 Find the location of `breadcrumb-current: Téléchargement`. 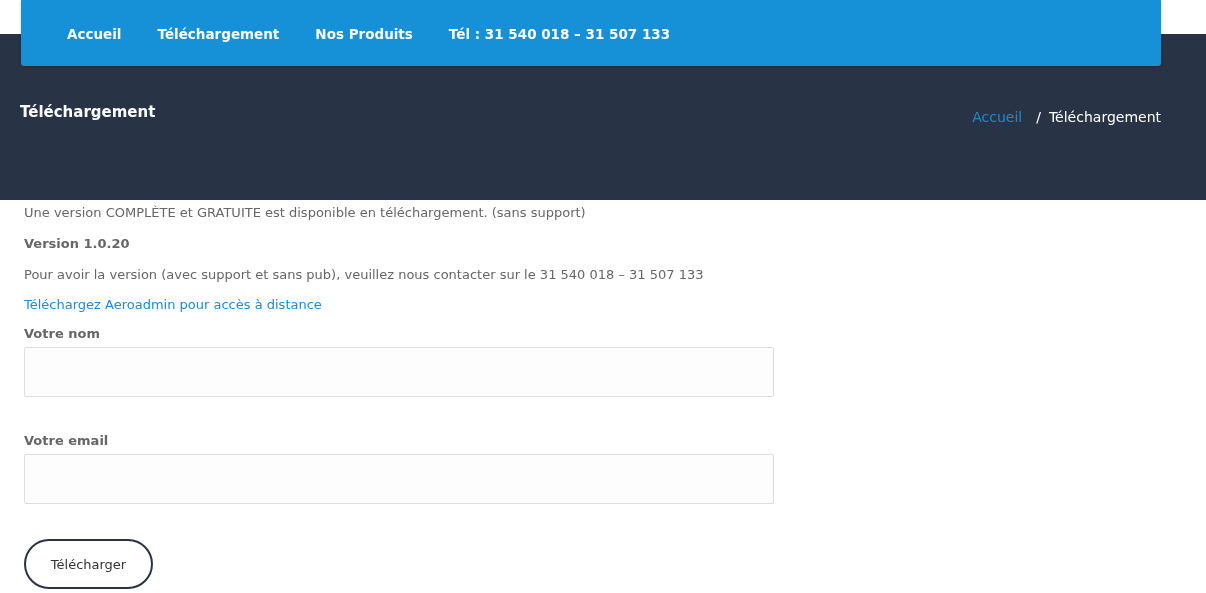

breadcrumb-current: Téléchargement is located at coordinates (1104, 117).